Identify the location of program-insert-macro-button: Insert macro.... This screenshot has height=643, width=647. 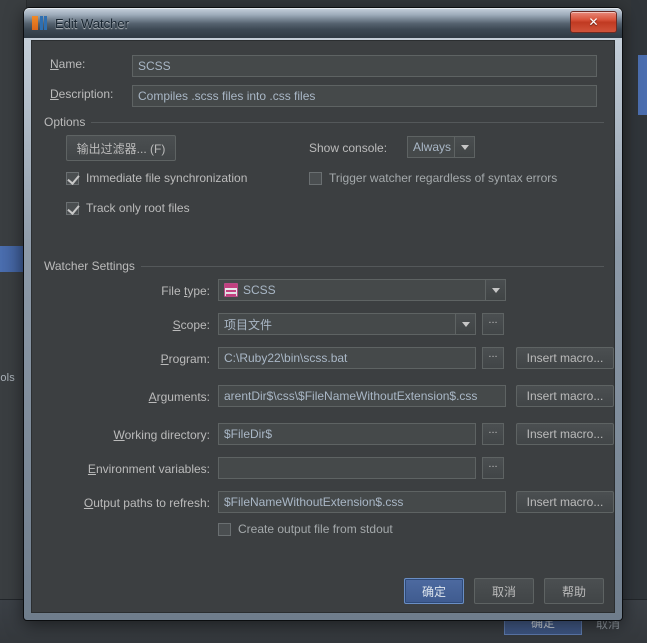
(565, 358).